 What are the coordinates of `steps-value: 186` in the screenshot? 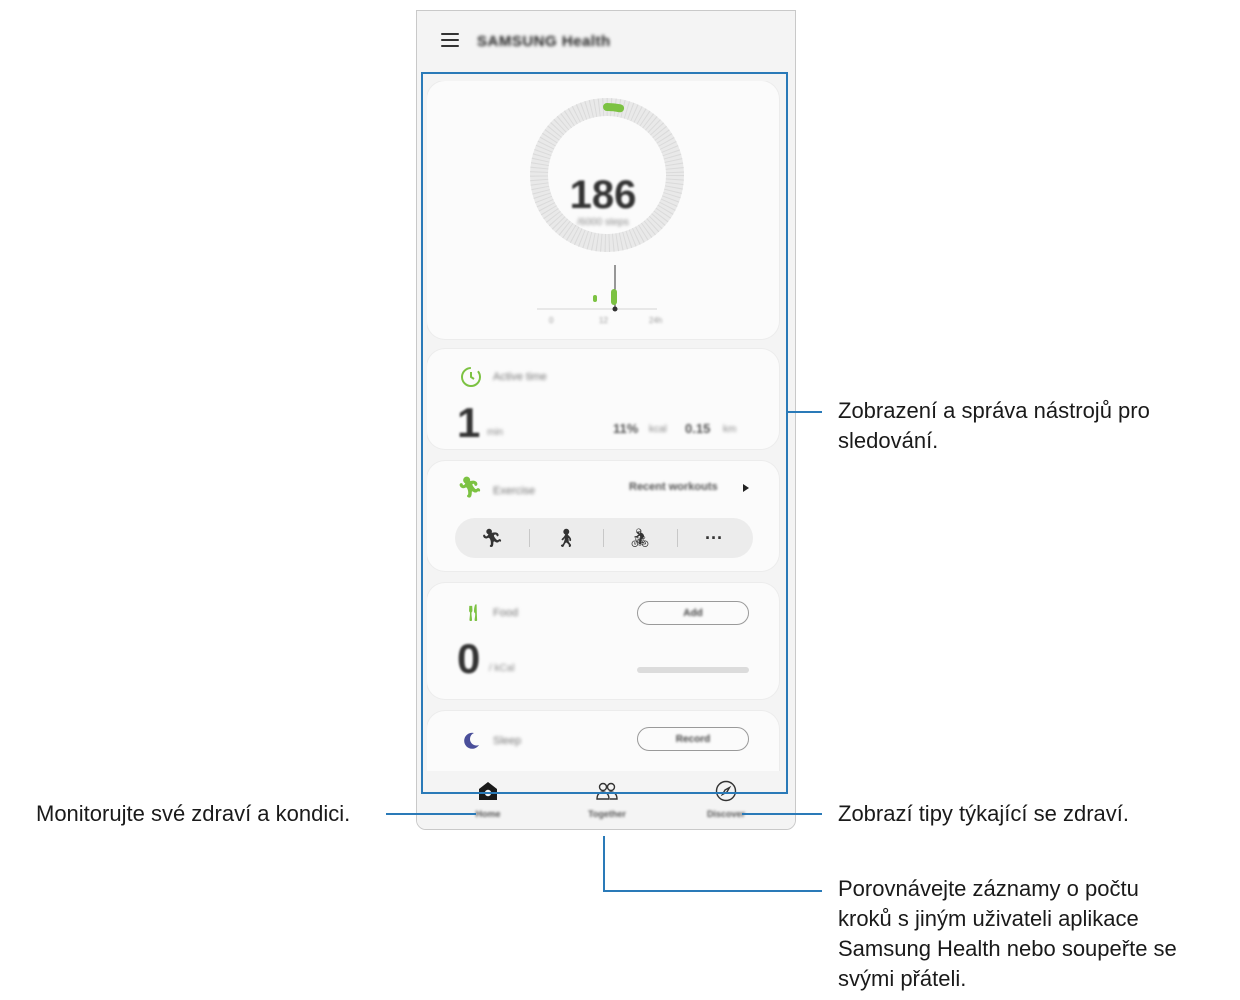 It's located at (603, 195).